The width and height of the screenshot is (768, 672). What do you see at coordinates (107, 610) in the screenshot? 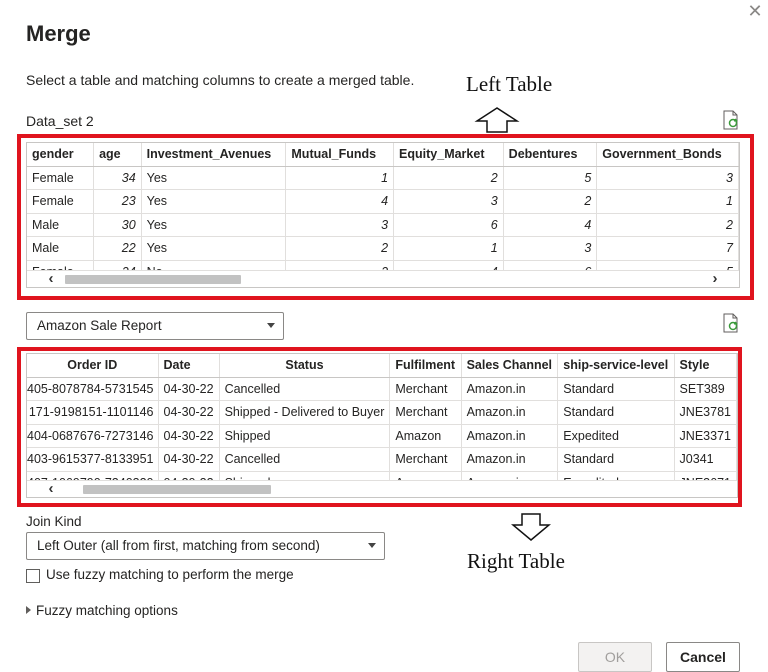
I see `fuzzy-options-label: Fuzzy matching options` at bounding box center [107, 610].